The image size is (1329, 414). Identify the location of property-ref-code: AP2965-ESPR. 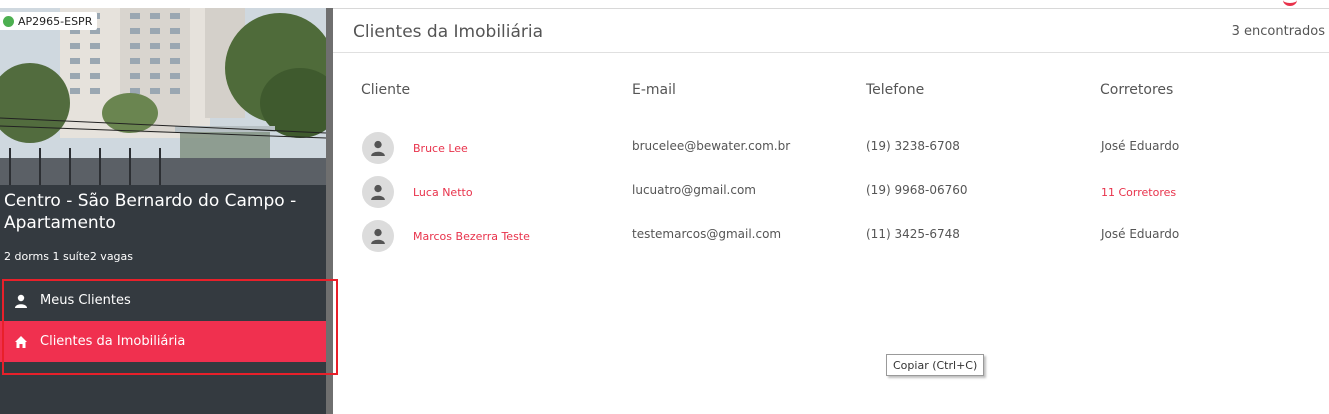
(55, 21).